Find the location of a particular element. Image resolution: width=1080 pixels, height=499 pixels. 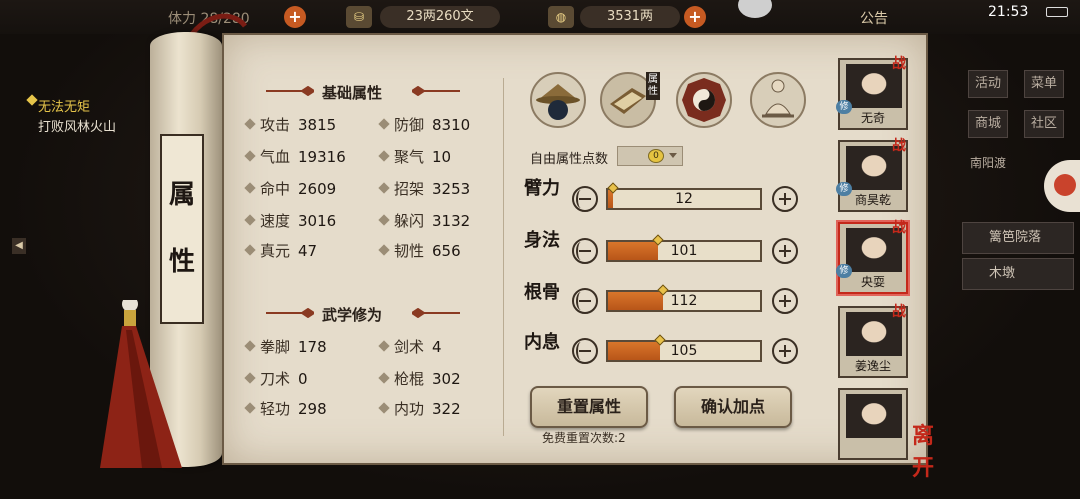

battery-icon is located at coordinates (1057, 12).